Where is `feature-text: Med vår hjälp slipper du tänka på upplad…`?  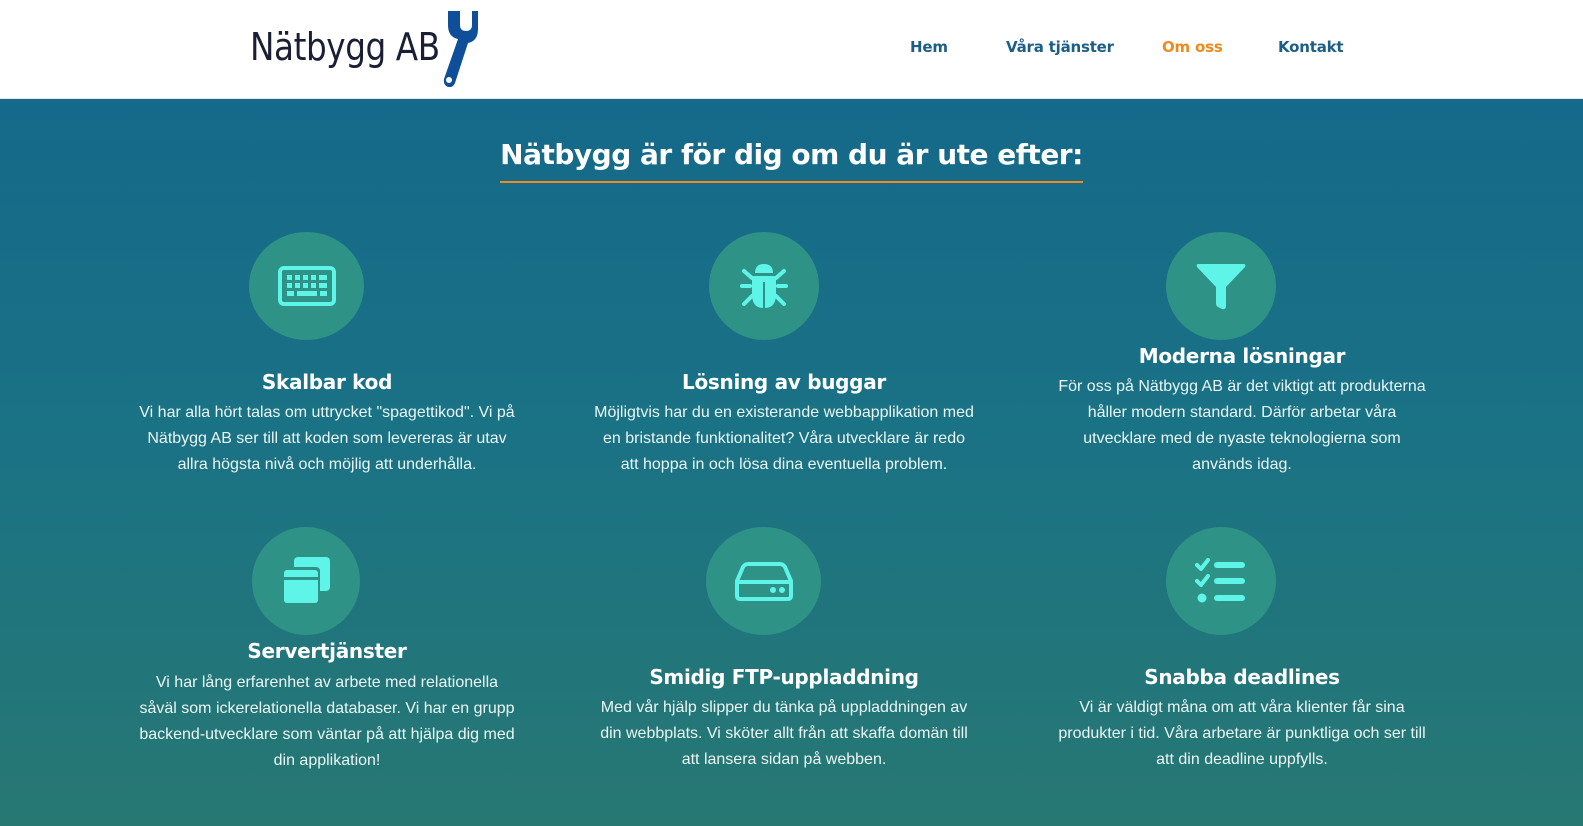
feature-text: Med vår hjälp slipper du tänka på upplad… is located at coordinates (784, 733).